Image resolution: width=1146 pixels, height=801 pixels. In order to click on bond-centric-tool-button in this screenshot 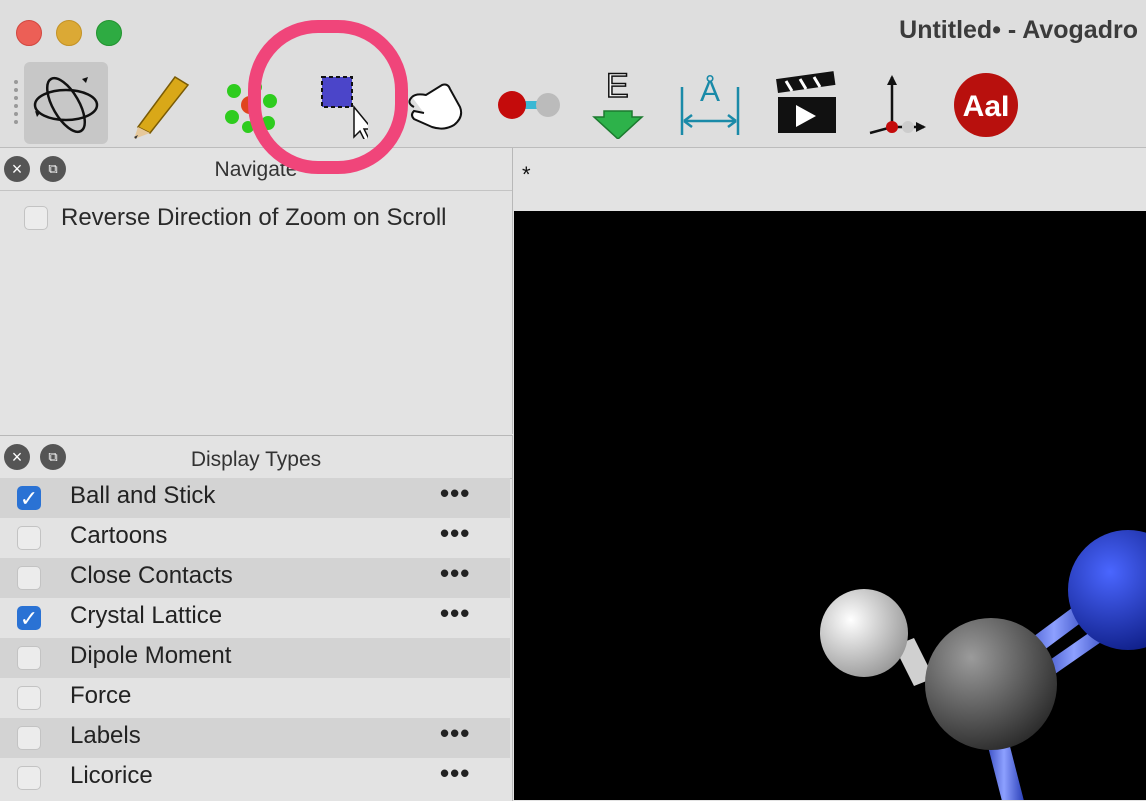, I will do `click(528, 103)`.